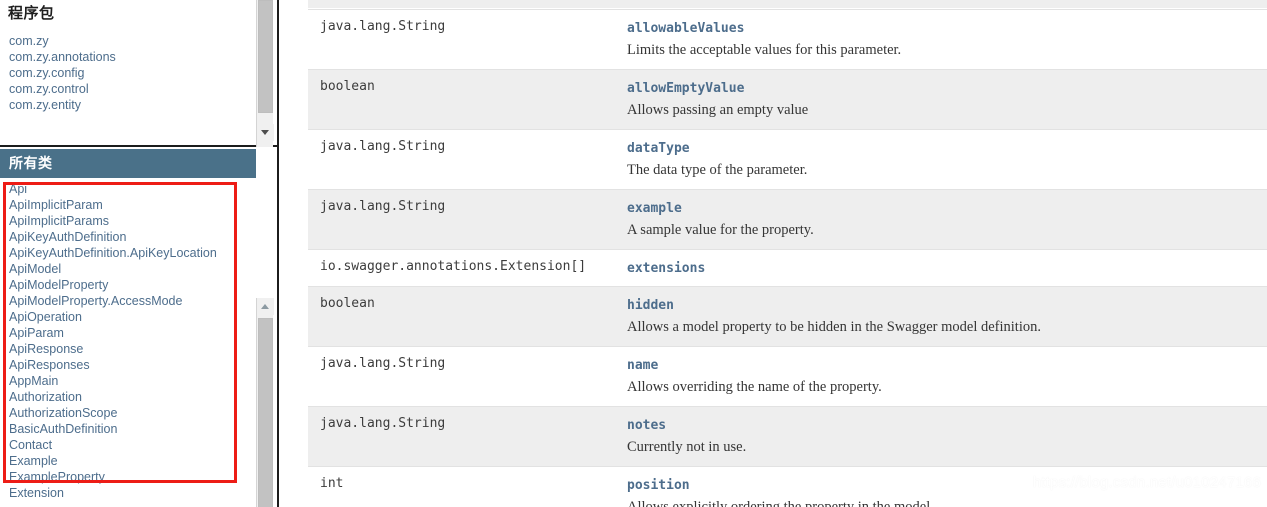 This screenshot has height=507, width=1267. What do you see at coordinates (941, 159) in the screenshot?
I see `member-cell: dataType The data type of the parameter.` at bounding box center [941, 159].